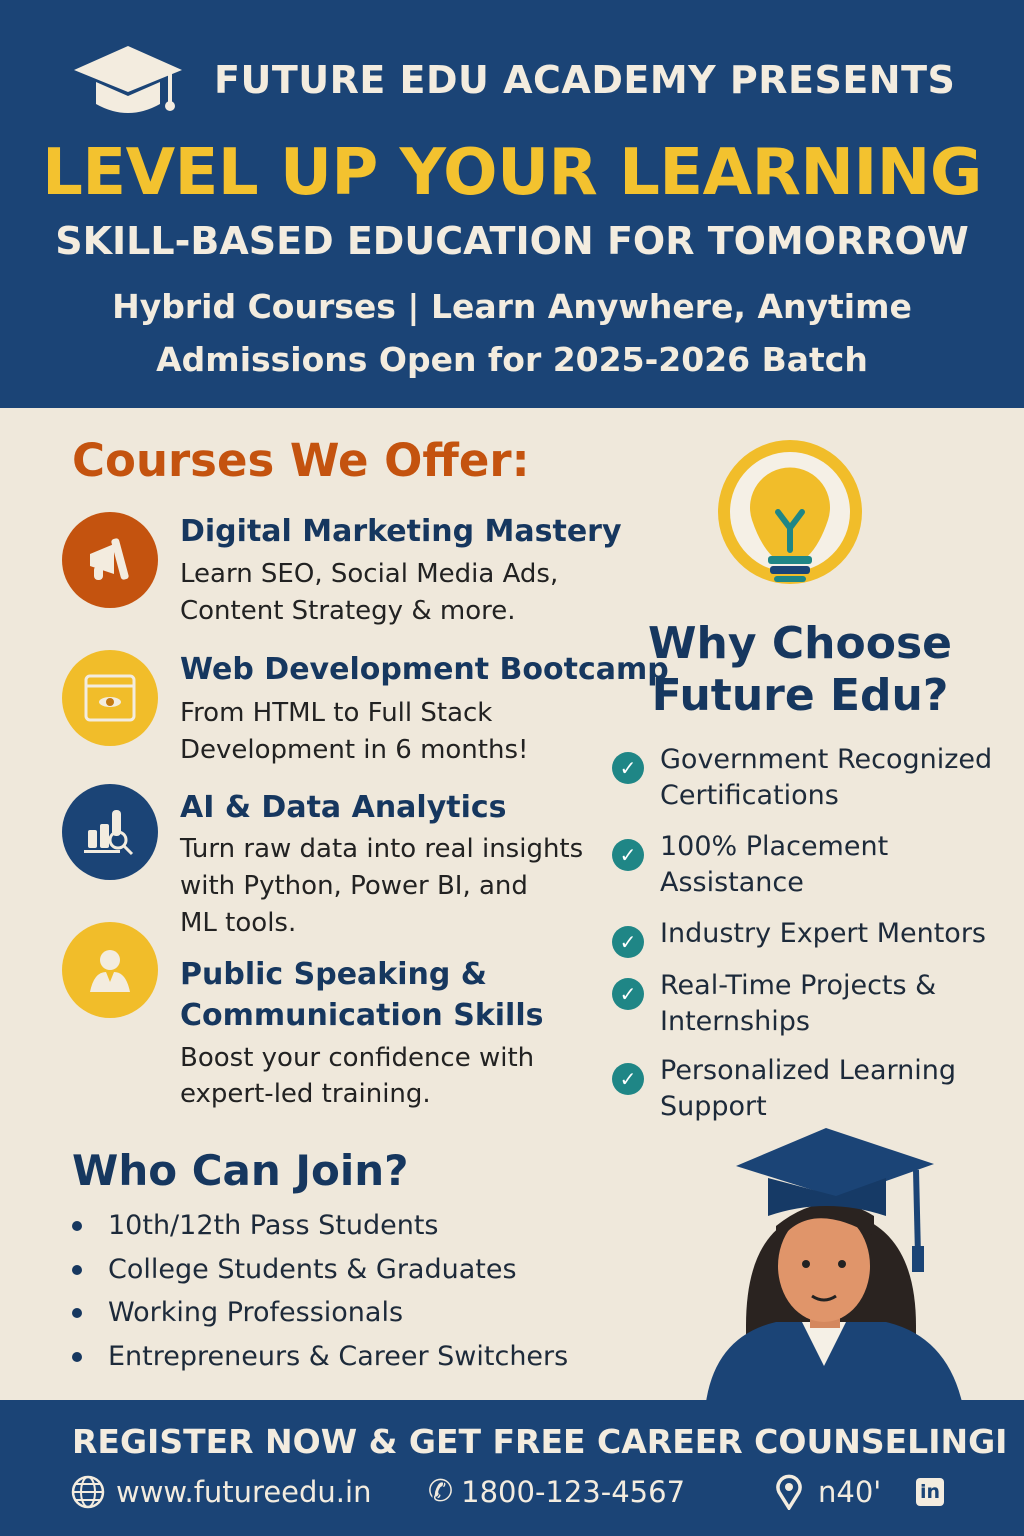 This screenshot has height=1536, width=1024. Describe the element at coordinates (774, 864) in the screenshot. I see `why-item-text: 100% Placement Assistance` at that location.